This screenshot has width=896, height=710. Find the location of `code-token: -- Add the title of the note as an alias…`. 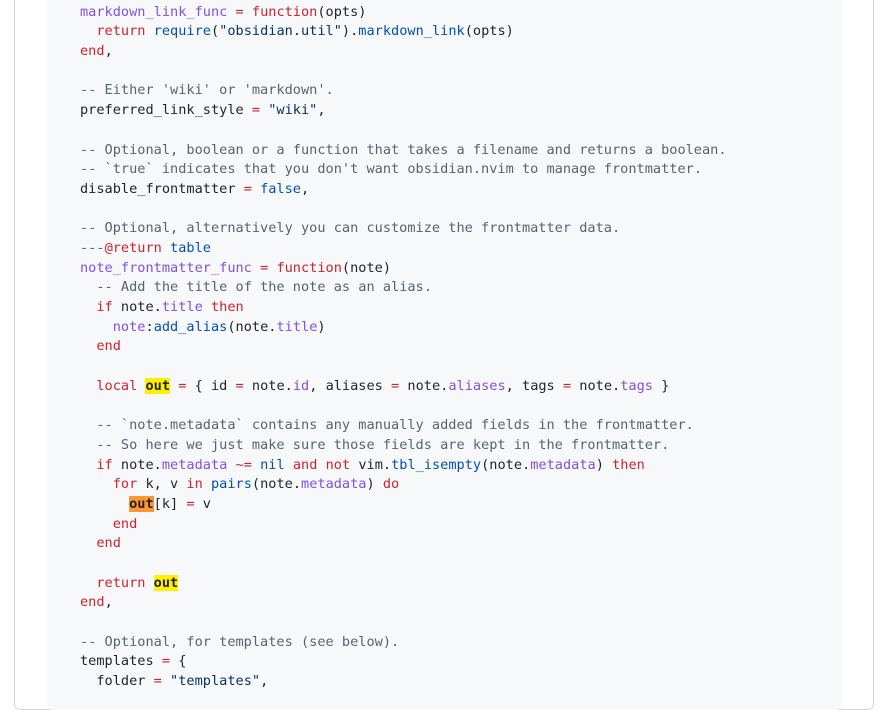

code-token: -- Add the title of the note as an alias… is located at coordinates (264, 287).